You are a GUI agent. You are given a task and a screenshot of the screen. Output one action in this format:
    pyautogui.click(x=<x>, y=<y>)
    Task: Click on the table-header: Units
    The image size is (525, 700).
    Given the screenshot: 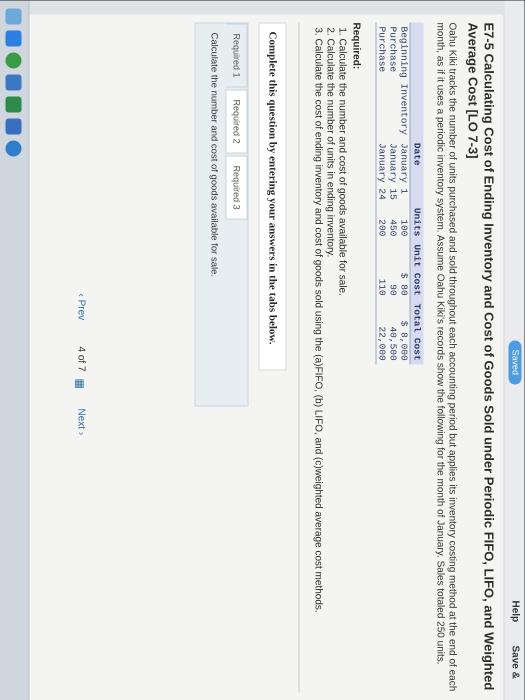 What is the action you would take?
    pyautogui.click(x=417, y=222)
    